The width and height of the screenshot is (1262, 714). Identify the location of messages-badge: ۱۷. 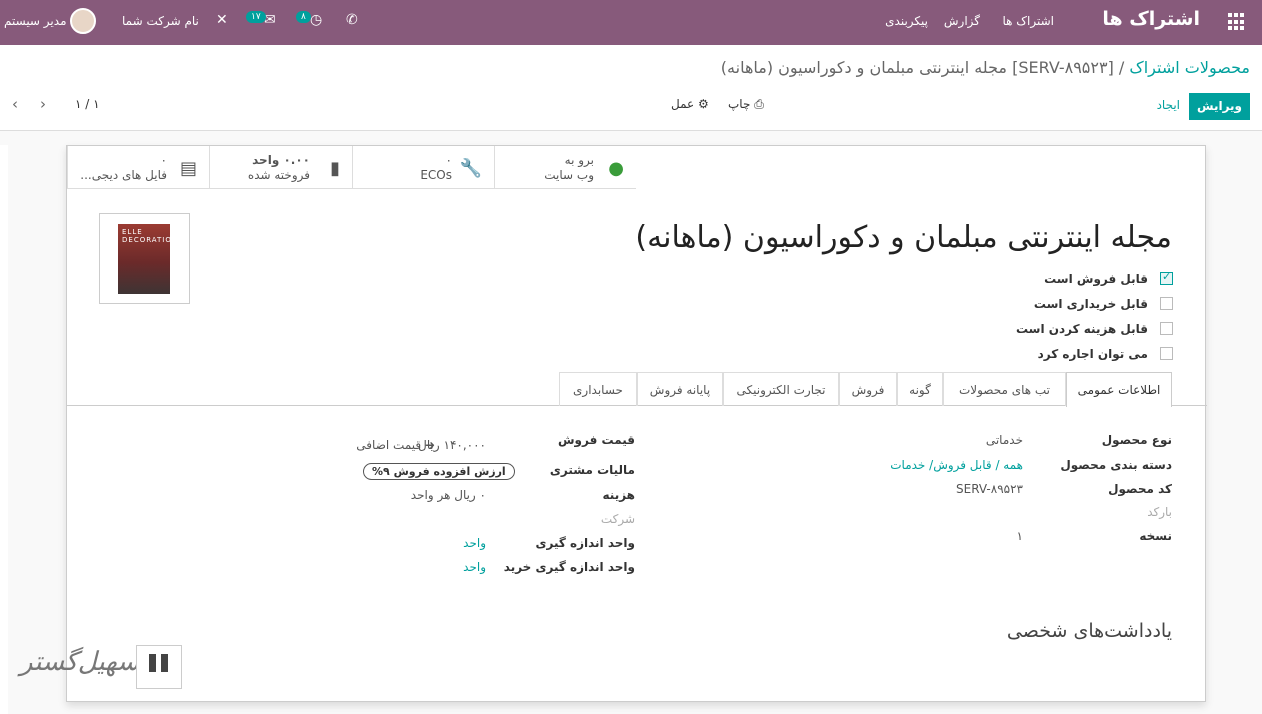
(256, 17).